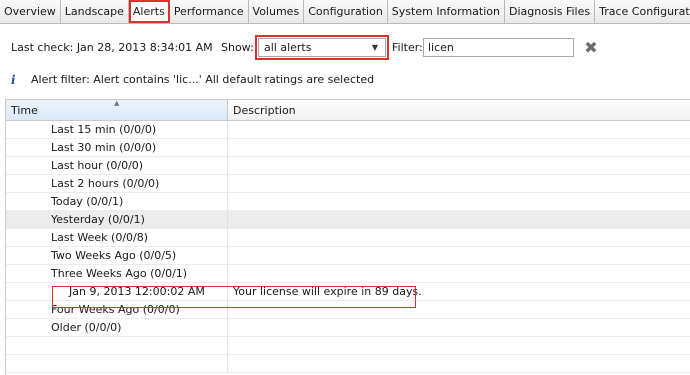  Describe the element at coordinates (446, 11) in the screenshot. I see `tab-system-information: System Information` at that location.